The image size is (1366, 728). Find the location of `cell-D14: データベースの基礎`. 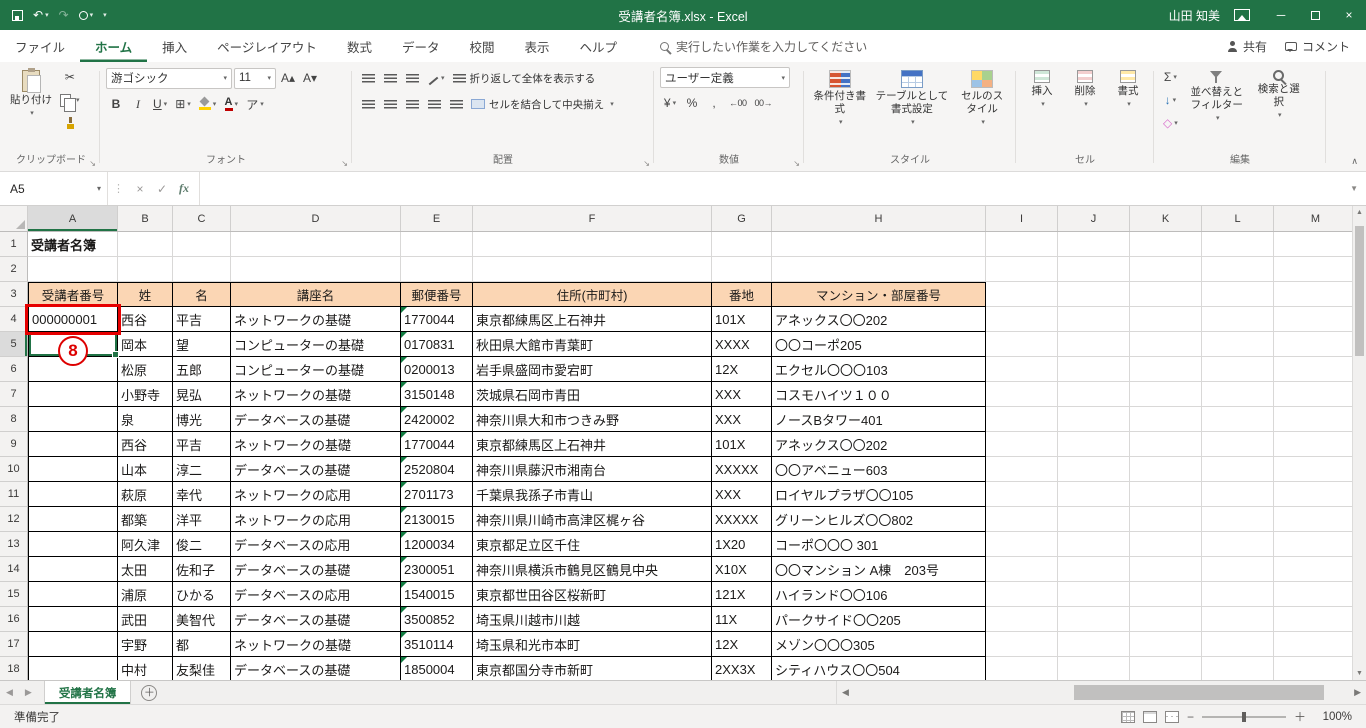

cell-D14: データベースの基礎 is located at coordinates (316, 569).